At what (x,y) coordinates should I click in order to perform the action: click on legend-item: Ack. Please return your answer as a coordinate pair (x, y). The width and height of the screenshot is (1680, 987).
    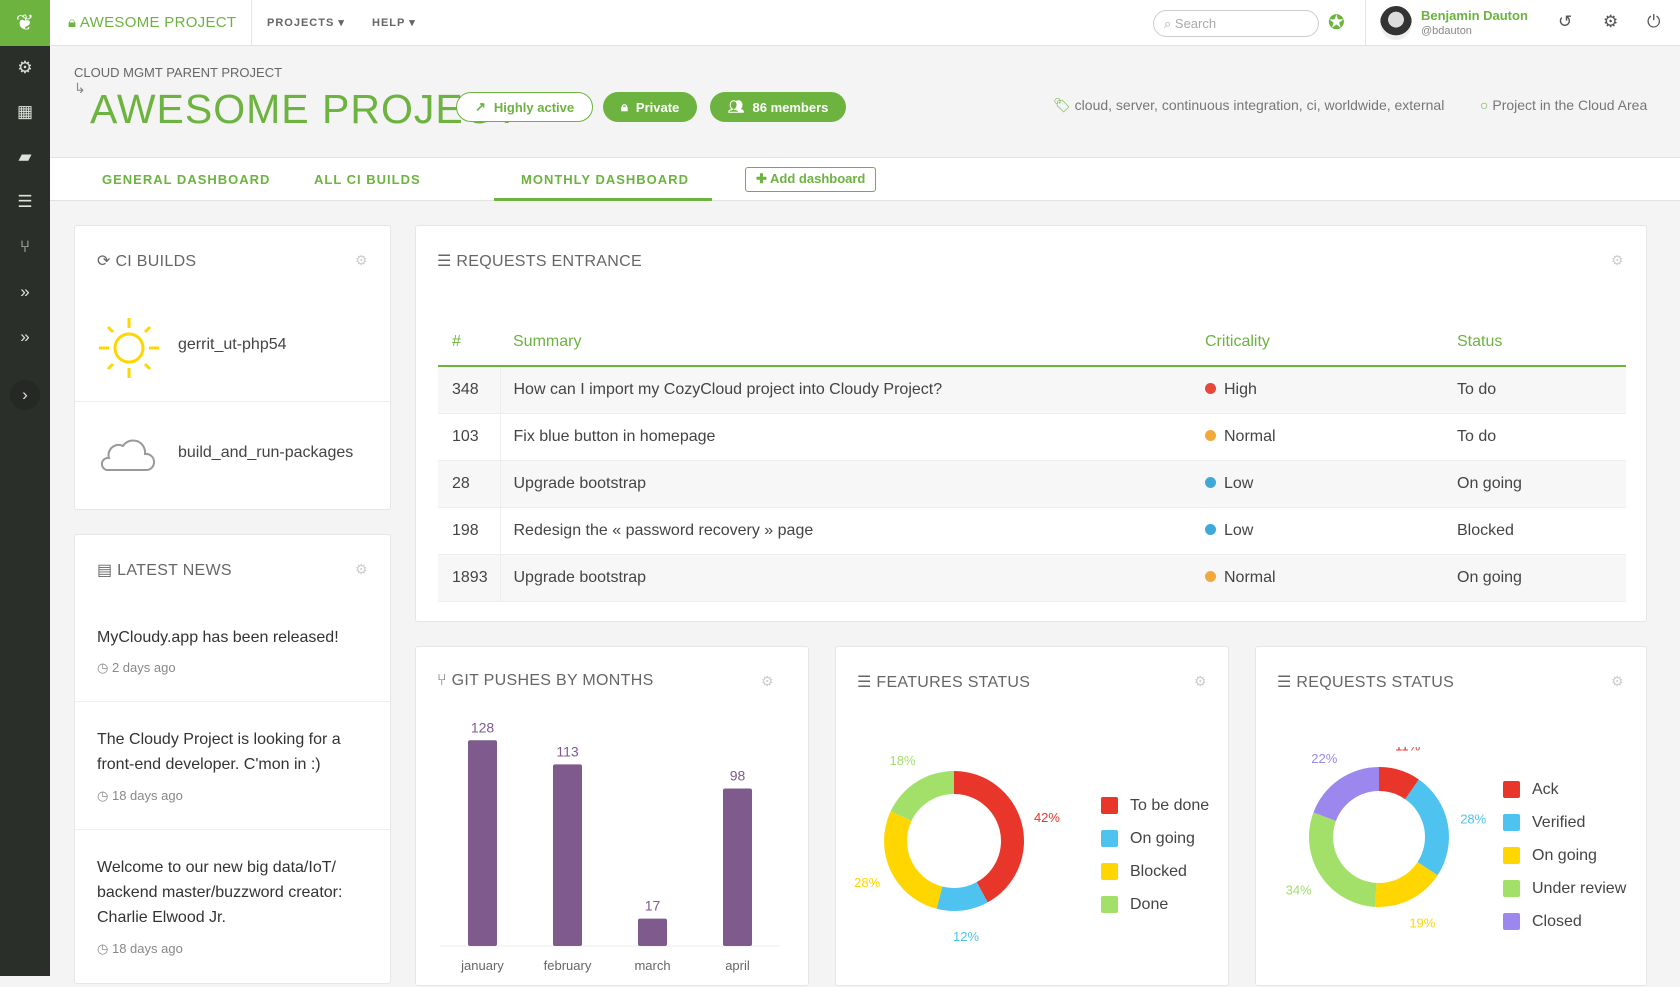
    Looking at the image, I should click on (1564, 789).